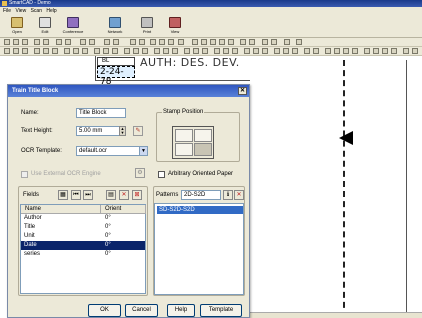 Image resolution: width=422 pixels, height=318 pixels. I want to click on zoom-window-icon, so click(195, 42).